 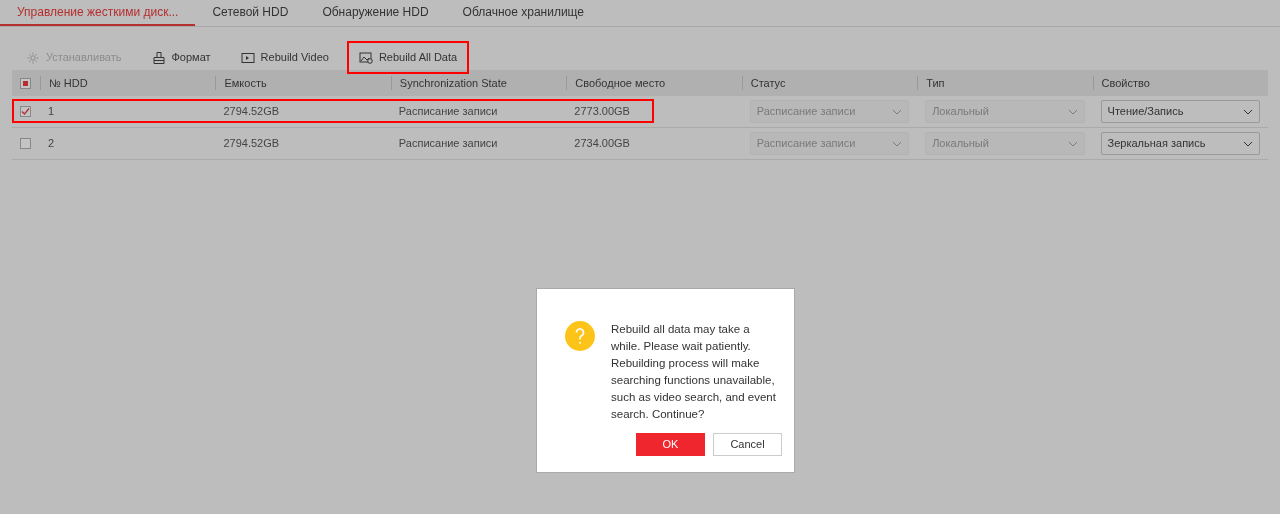 I want to click on column-header: Свободное место, so click(x=654, y=83).